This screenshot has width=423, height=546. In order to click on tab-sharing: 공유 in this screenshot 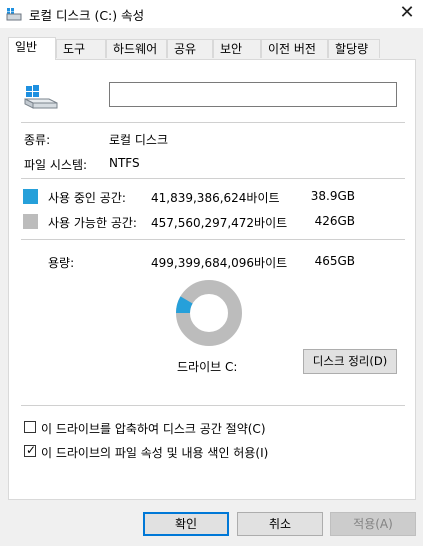, I will do `click(190, 48)`.